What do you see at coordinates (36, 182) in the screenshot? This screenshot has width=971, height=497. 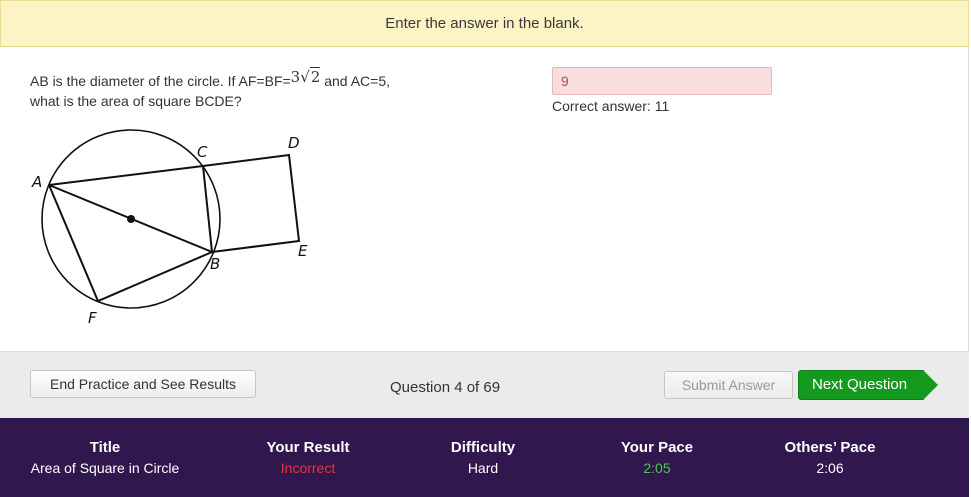 I see `label-a: A` at bounding box center [36, 182].